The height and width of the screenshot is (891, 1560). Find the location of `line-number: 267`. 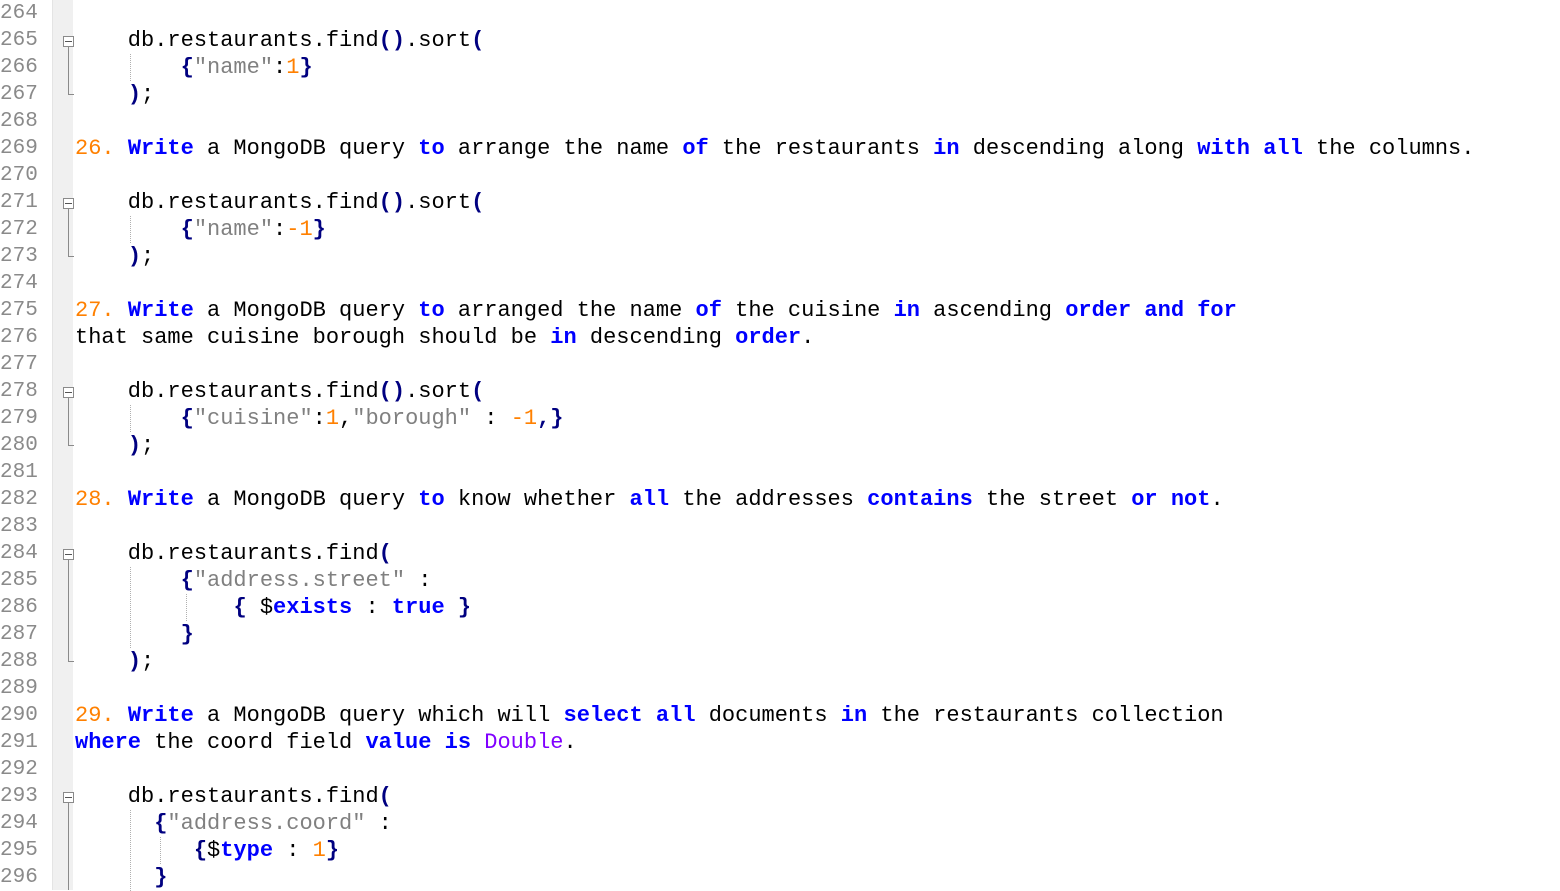

line-number: 267 is located at coordinates (19, 94).